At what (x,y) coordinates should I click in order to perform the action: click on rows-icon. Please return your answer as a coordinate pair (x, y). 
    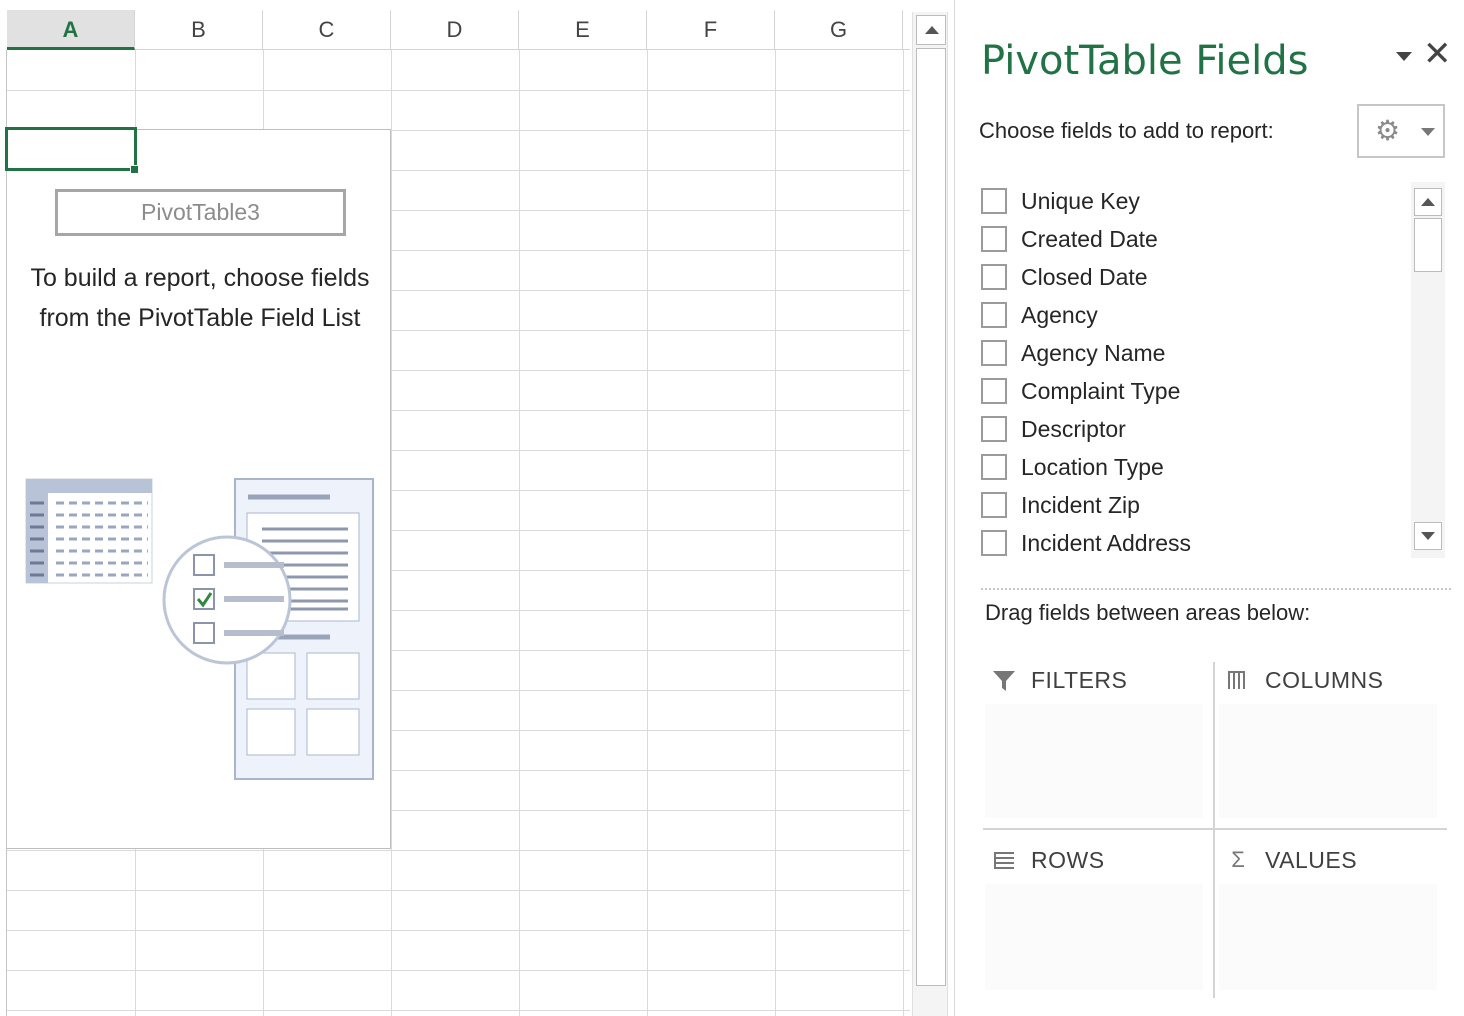
    Looking at the image, I should click on (1004, 860).